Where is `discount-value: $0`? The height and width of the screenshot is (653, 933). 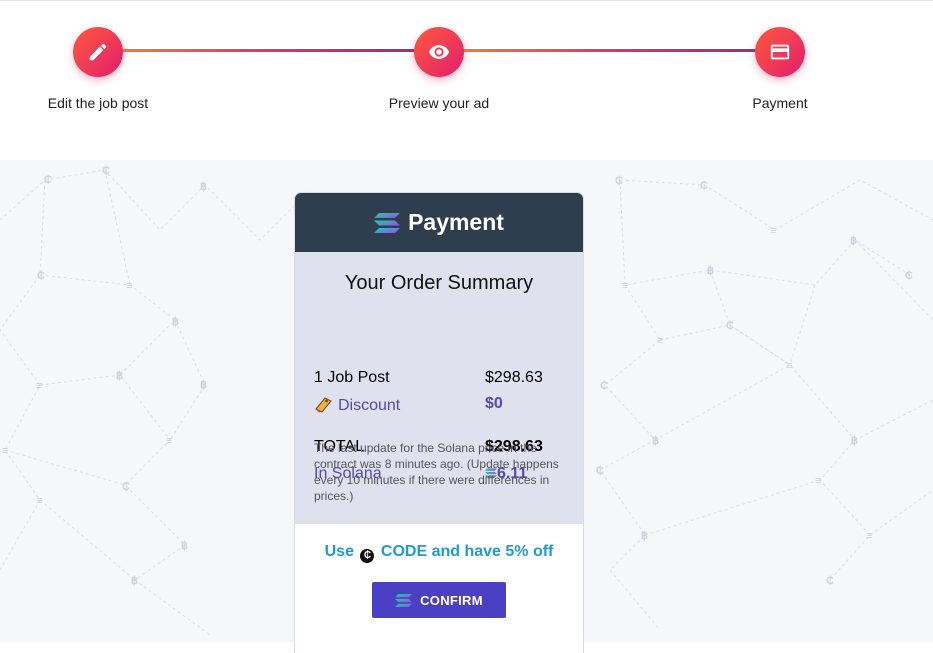
discount-value: $0 is located at coordinates (494, 403).